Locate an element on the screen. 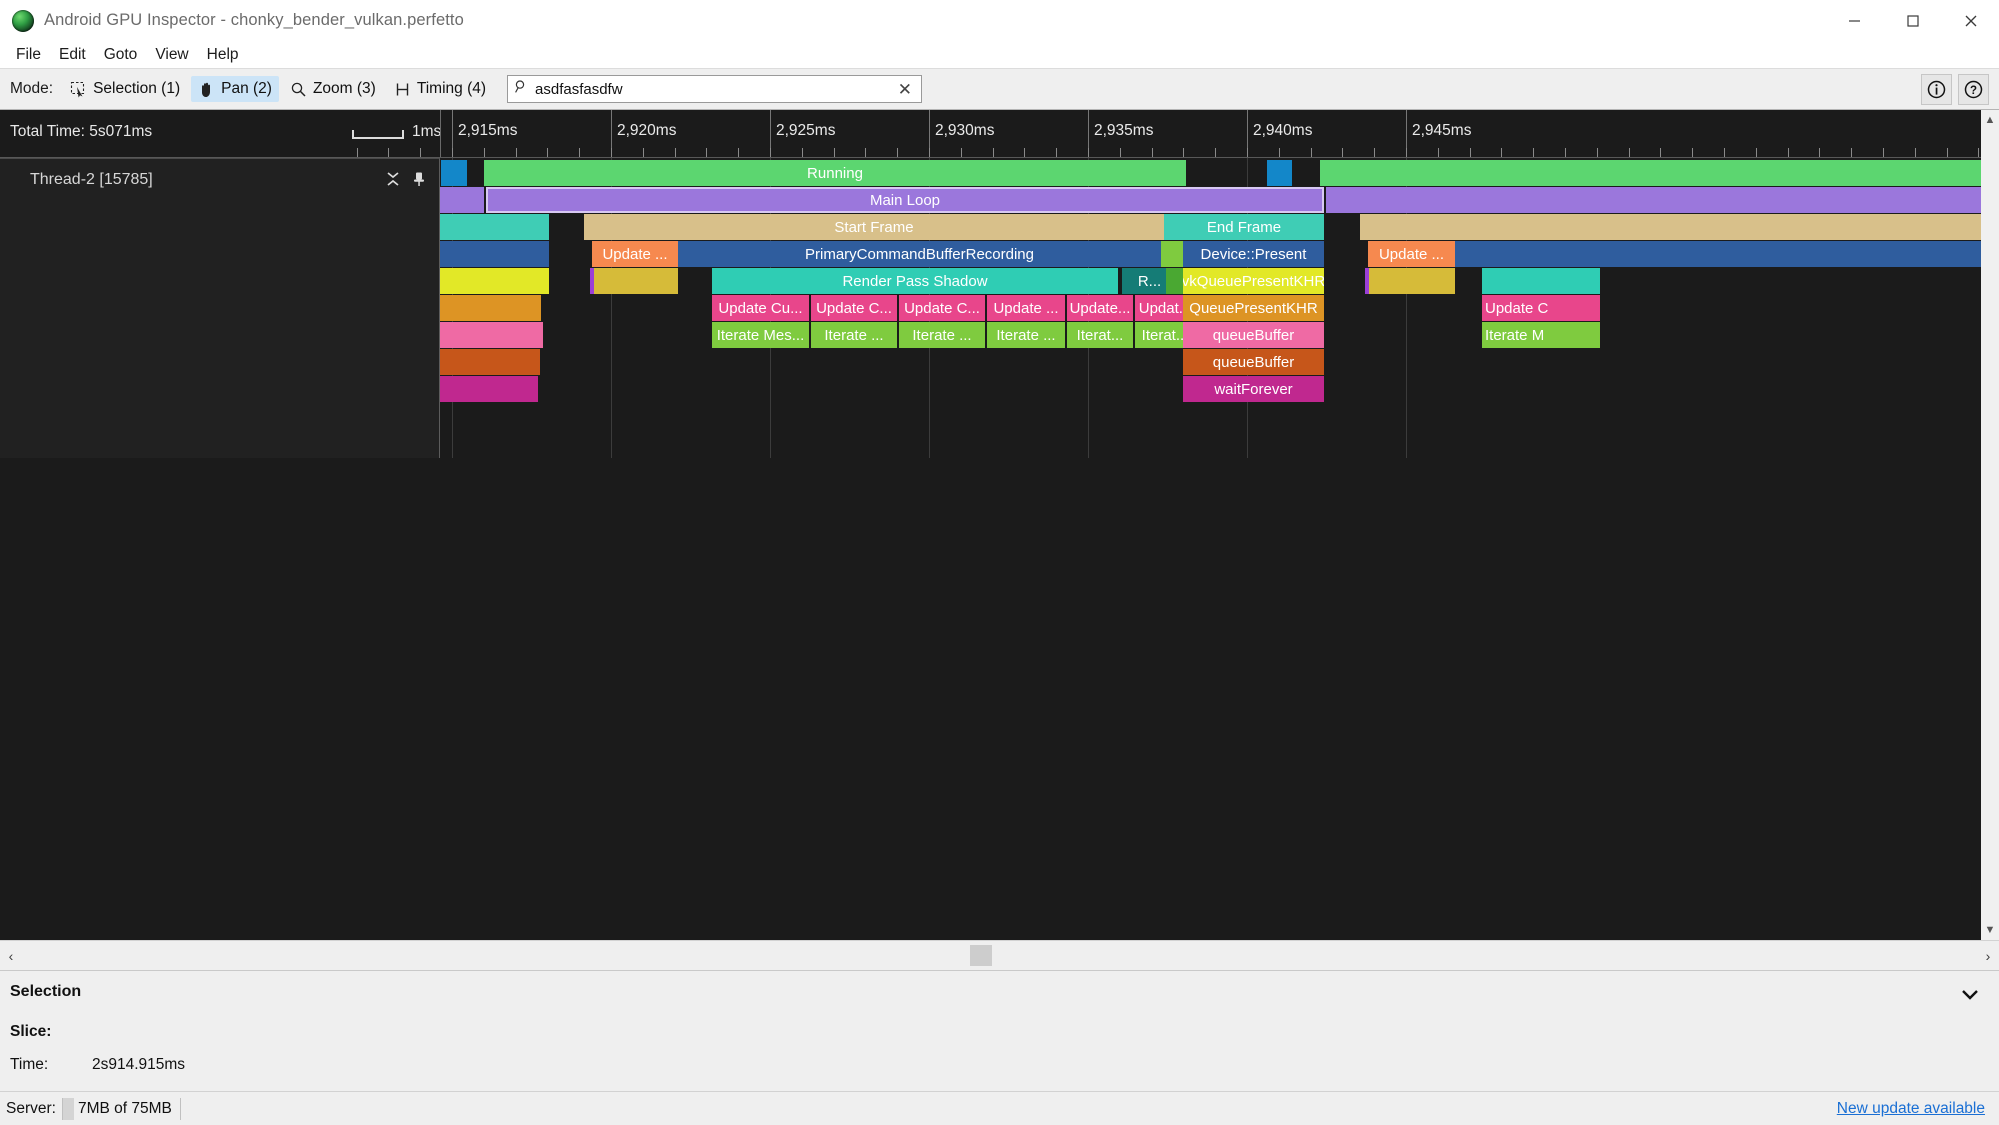  vertical-scrollbar: ▲ ▼ is located at coordinates (1990, 525).